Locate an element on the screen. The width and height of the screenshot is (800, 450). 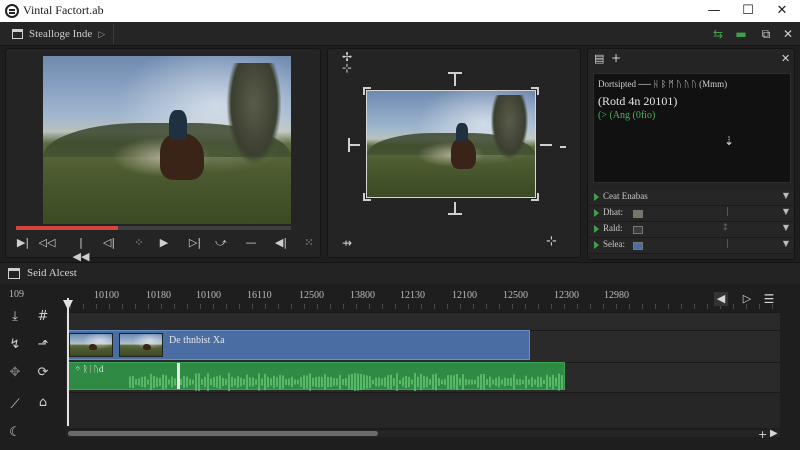
marker-icon: ⌂ is located at coordinates (43, 403).